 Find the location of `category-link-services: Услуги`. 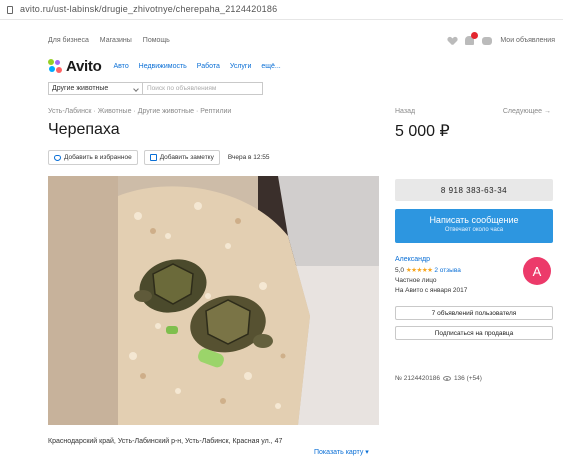

category-link-services: Услуги is located at coordinates (241, 66).